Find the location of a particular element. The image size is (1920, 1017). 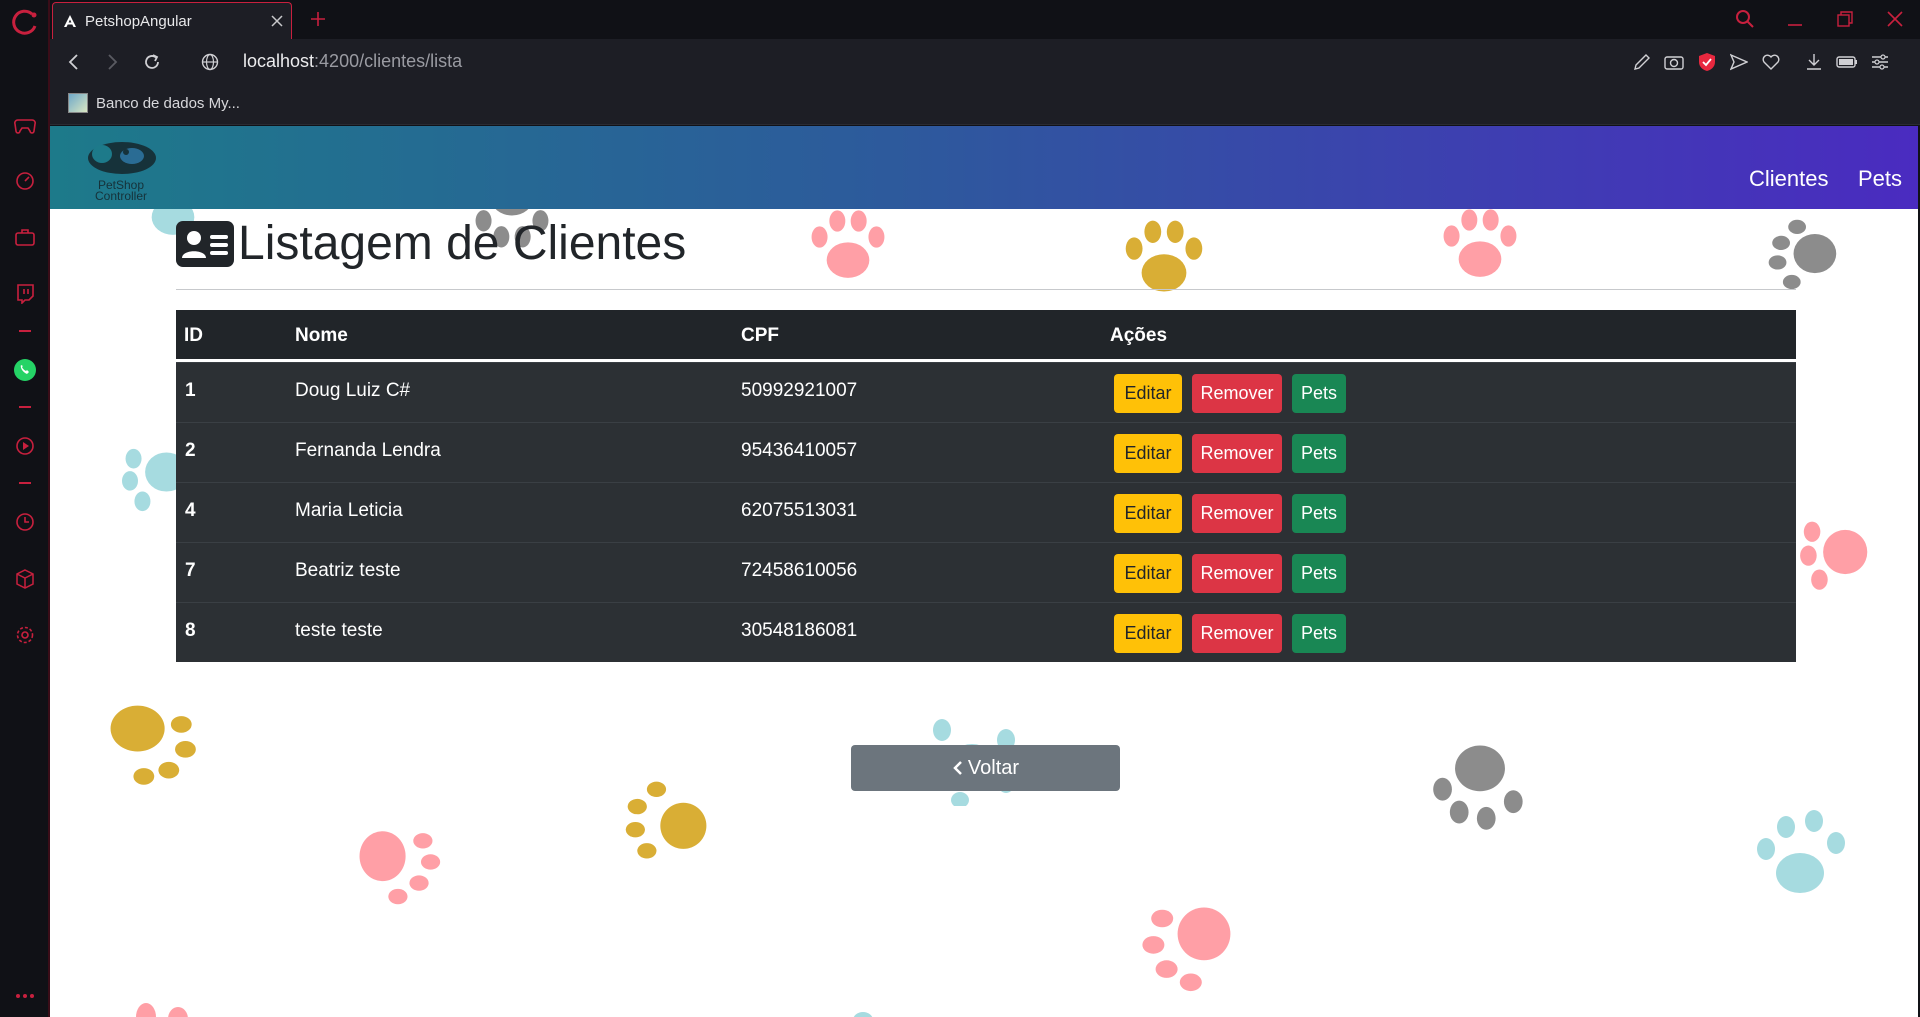

nav-clientes: Clientes is located at coordinates (1788, 179).